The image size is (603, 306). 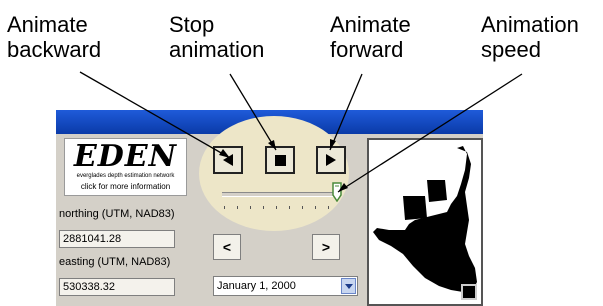 I want to click on play-forward-icon, so click(x=331, y=160).